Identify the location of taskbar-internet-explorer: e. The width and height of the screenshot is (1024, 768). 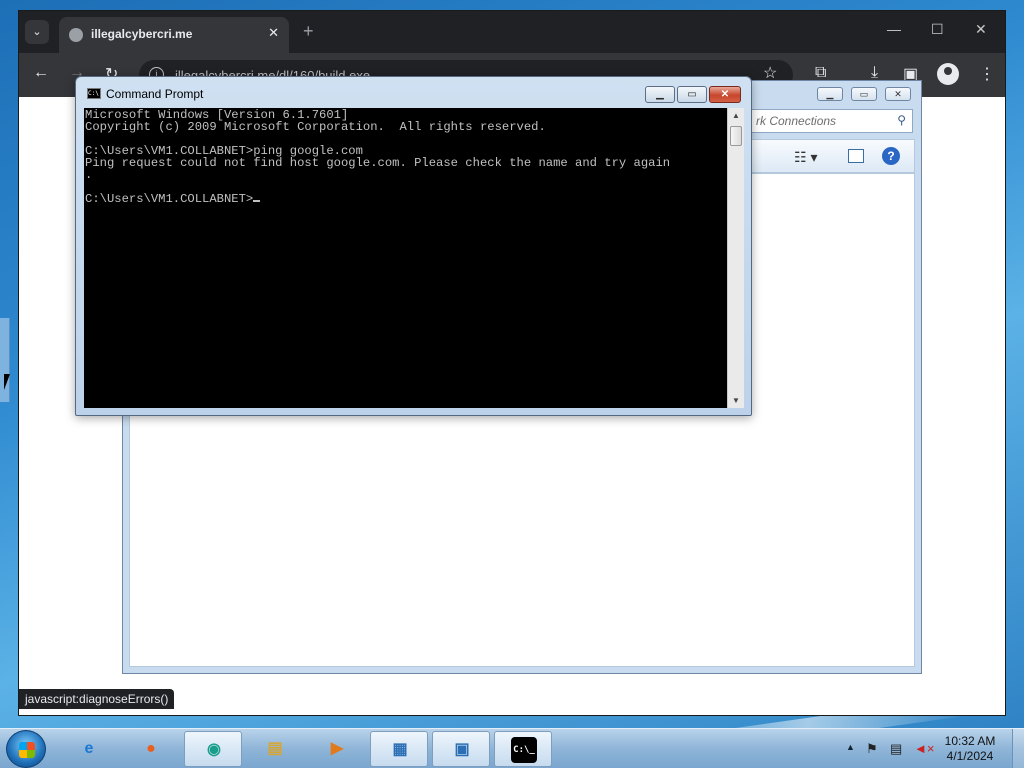
(89, 749).